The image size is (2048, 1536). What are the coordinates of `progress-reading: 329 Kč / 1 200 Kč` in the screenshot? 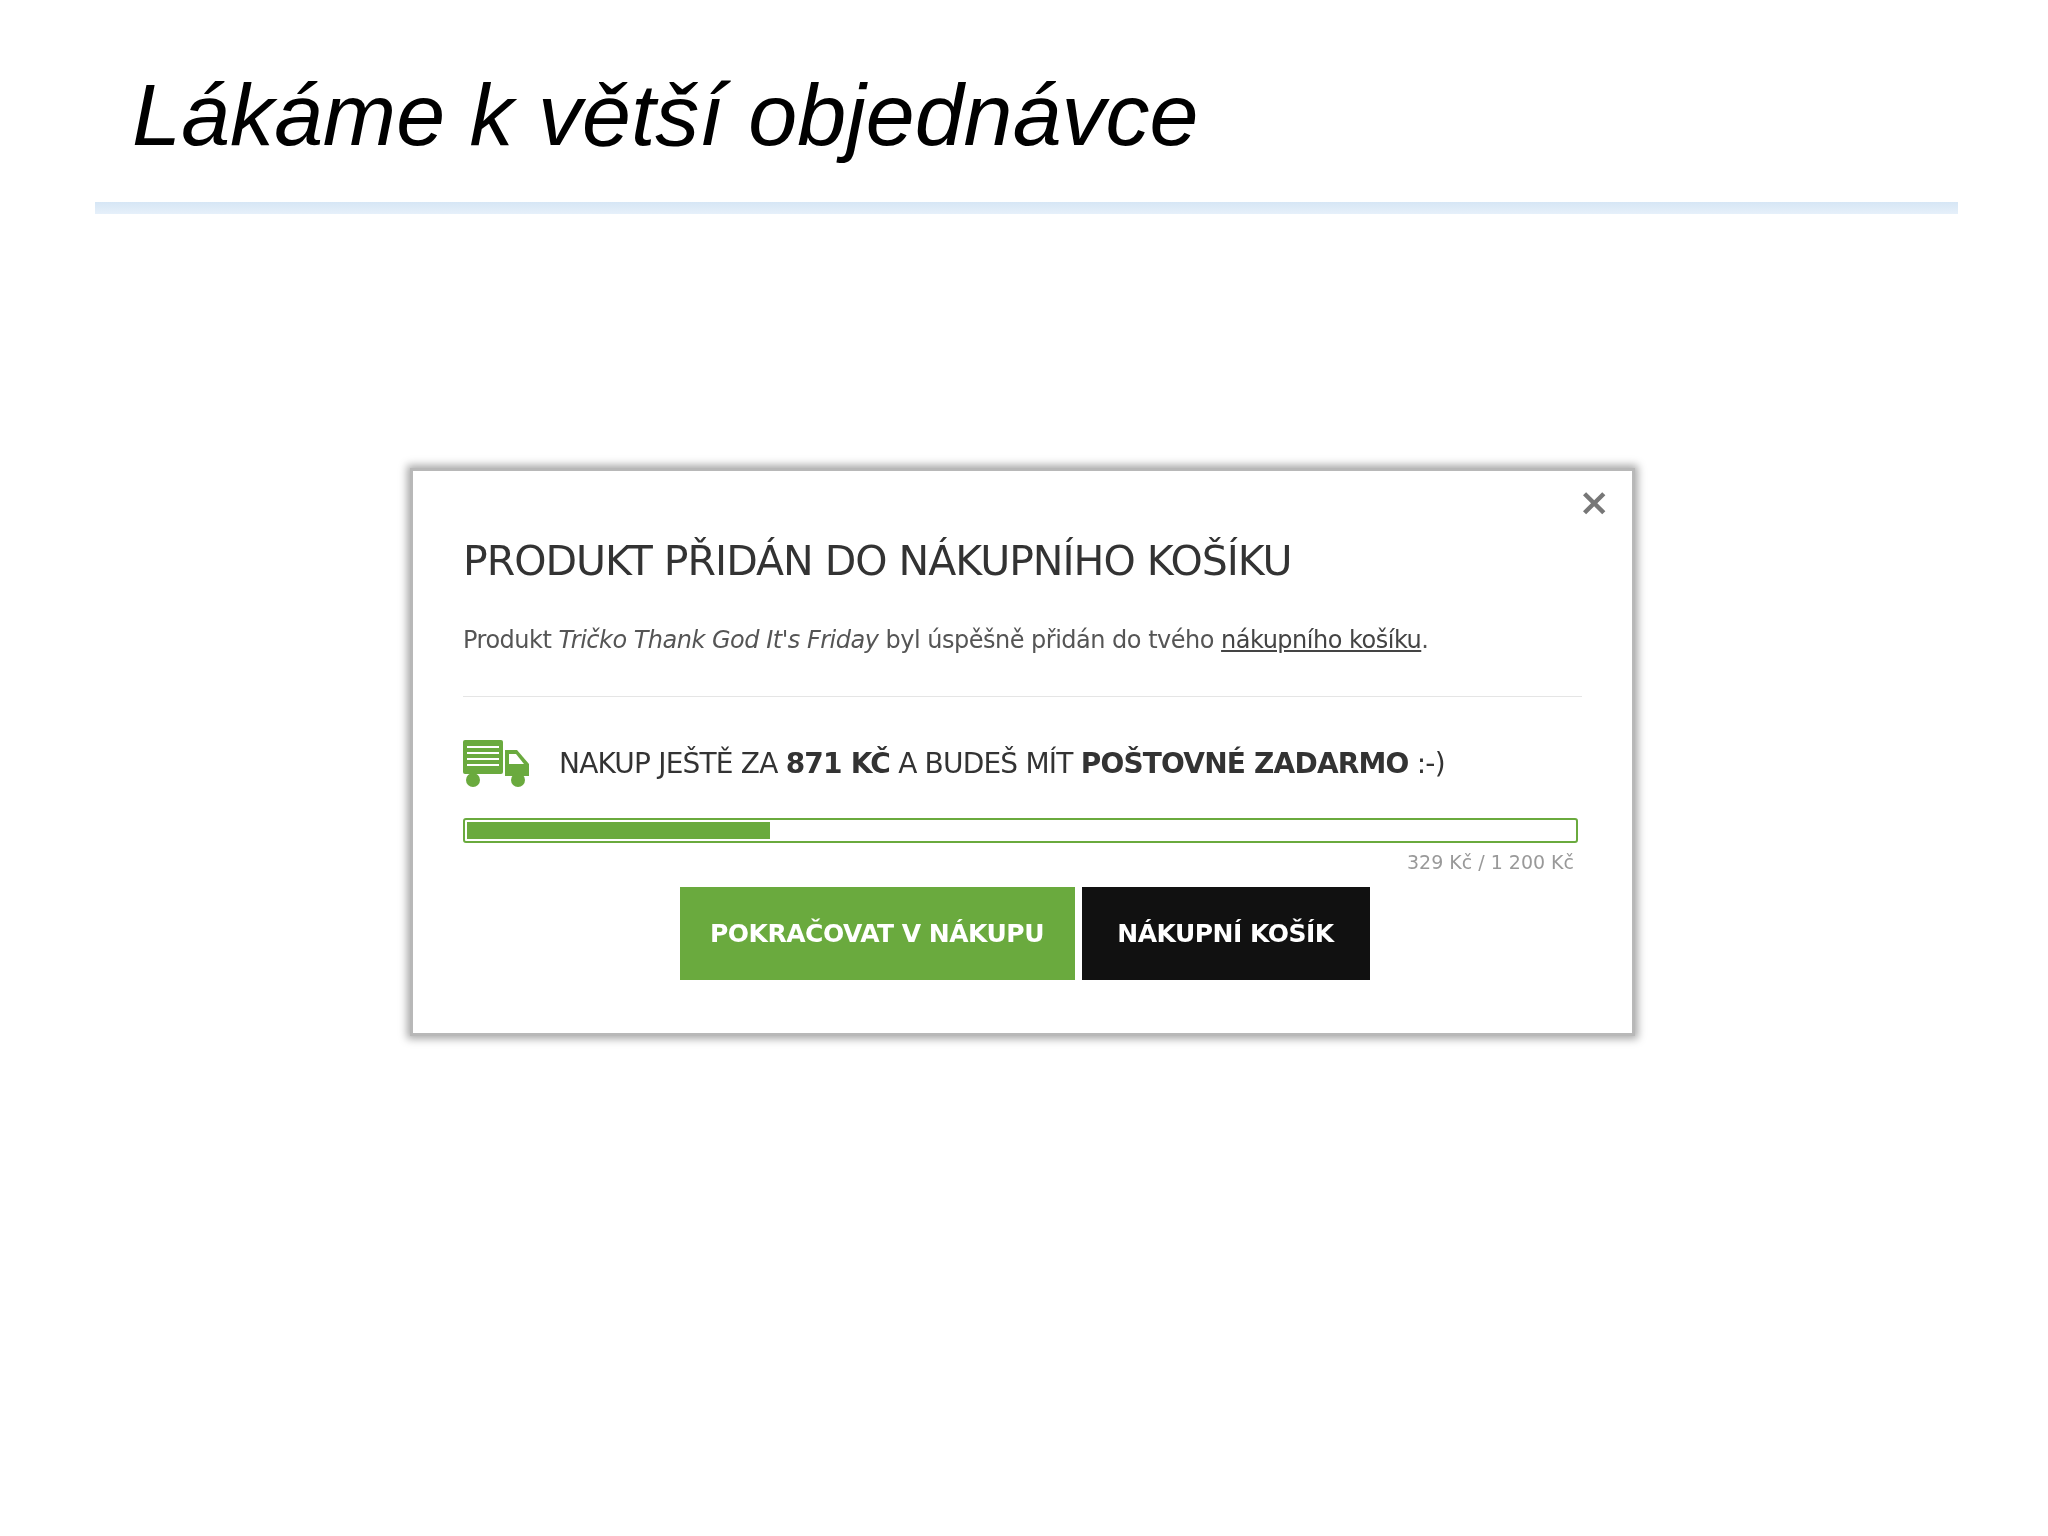 It's located at (1490, 861).